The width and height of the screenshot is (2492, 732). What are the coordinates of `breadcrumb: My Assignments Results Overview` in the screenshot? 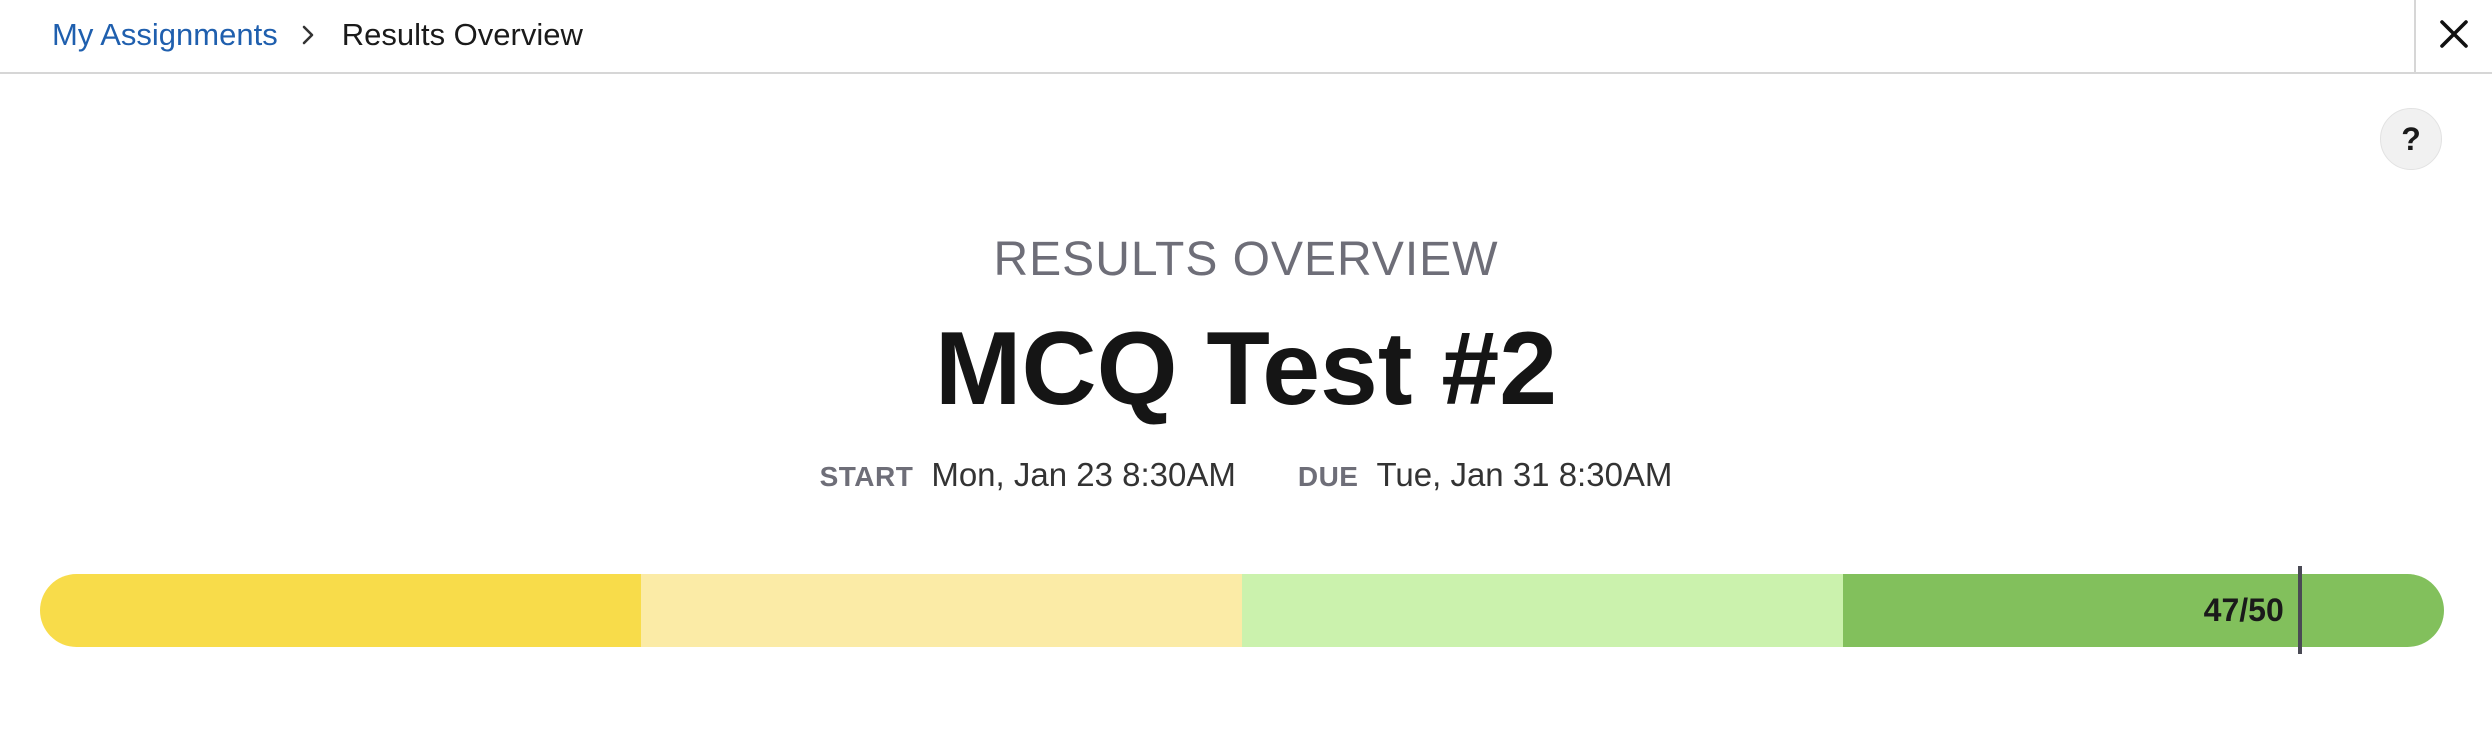 It's located at (317, 35).